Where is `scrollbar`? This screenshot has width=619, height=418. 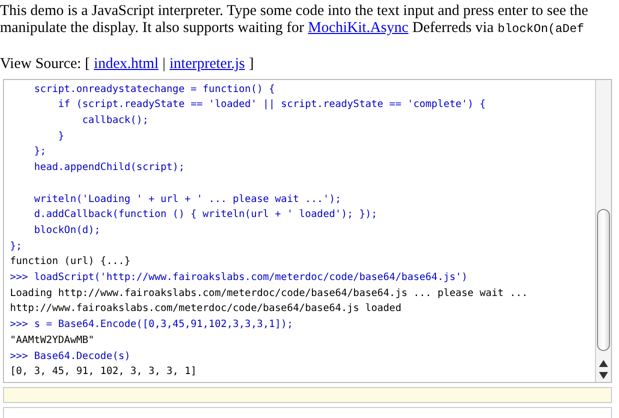 scrollbar is located at coordinates (603, 231).